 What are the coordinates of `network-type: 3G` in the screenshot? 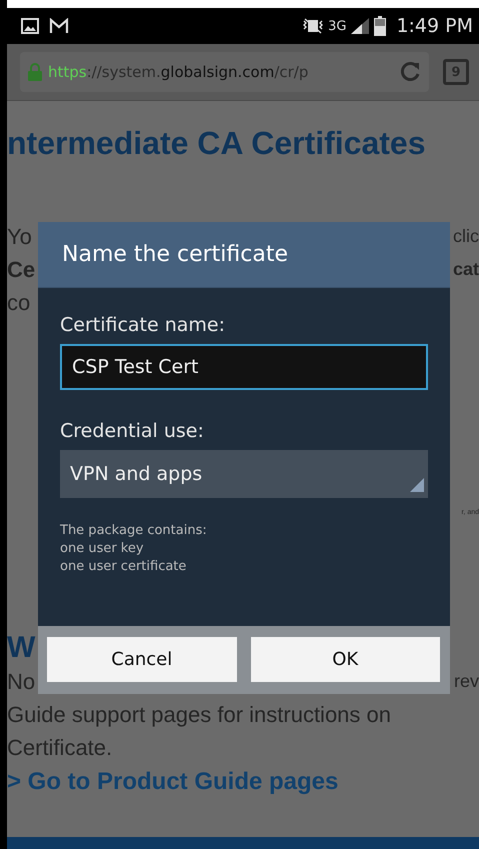 It's located at (337, 26).